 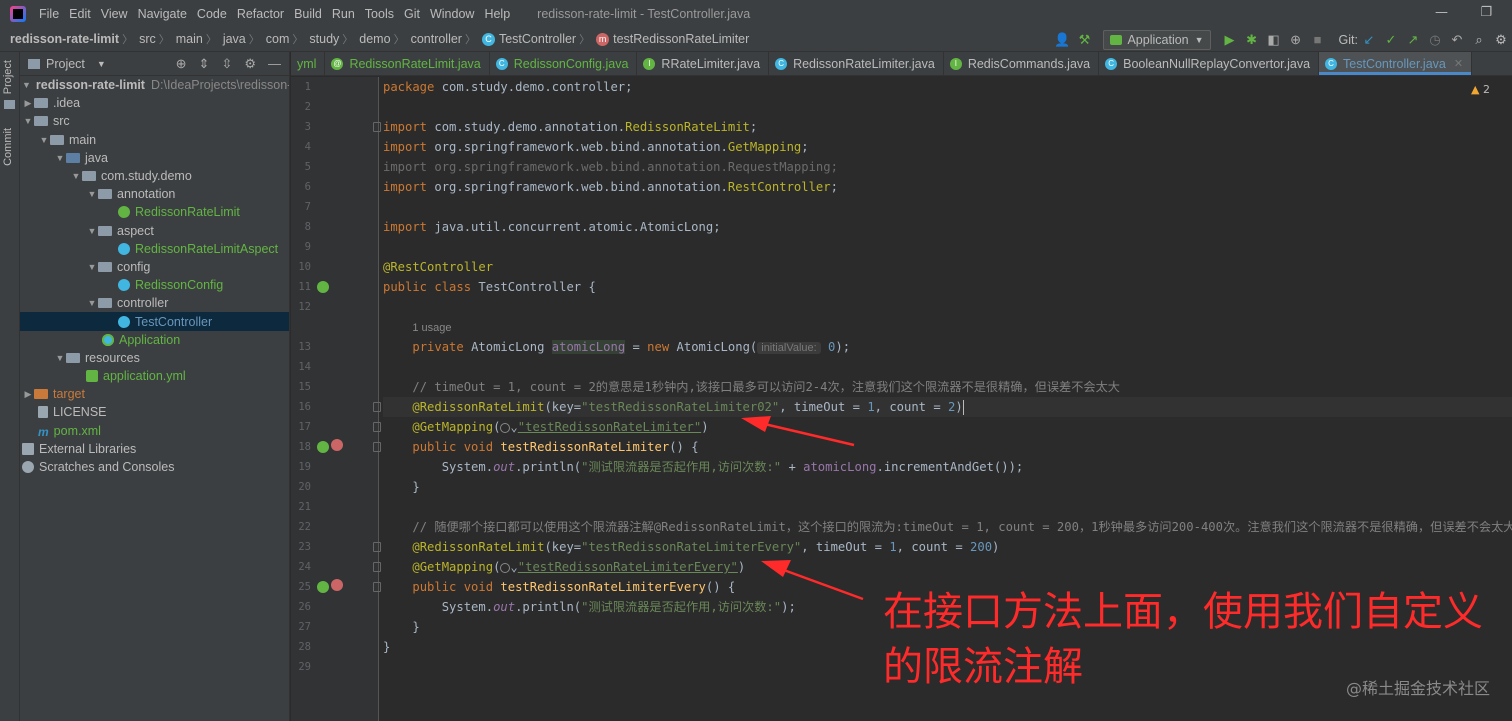 What do you see at coordinates (154, 376) in the screenshot?
I see `tree-item-application-yml: application.yml` at bounding box center [154, 376].